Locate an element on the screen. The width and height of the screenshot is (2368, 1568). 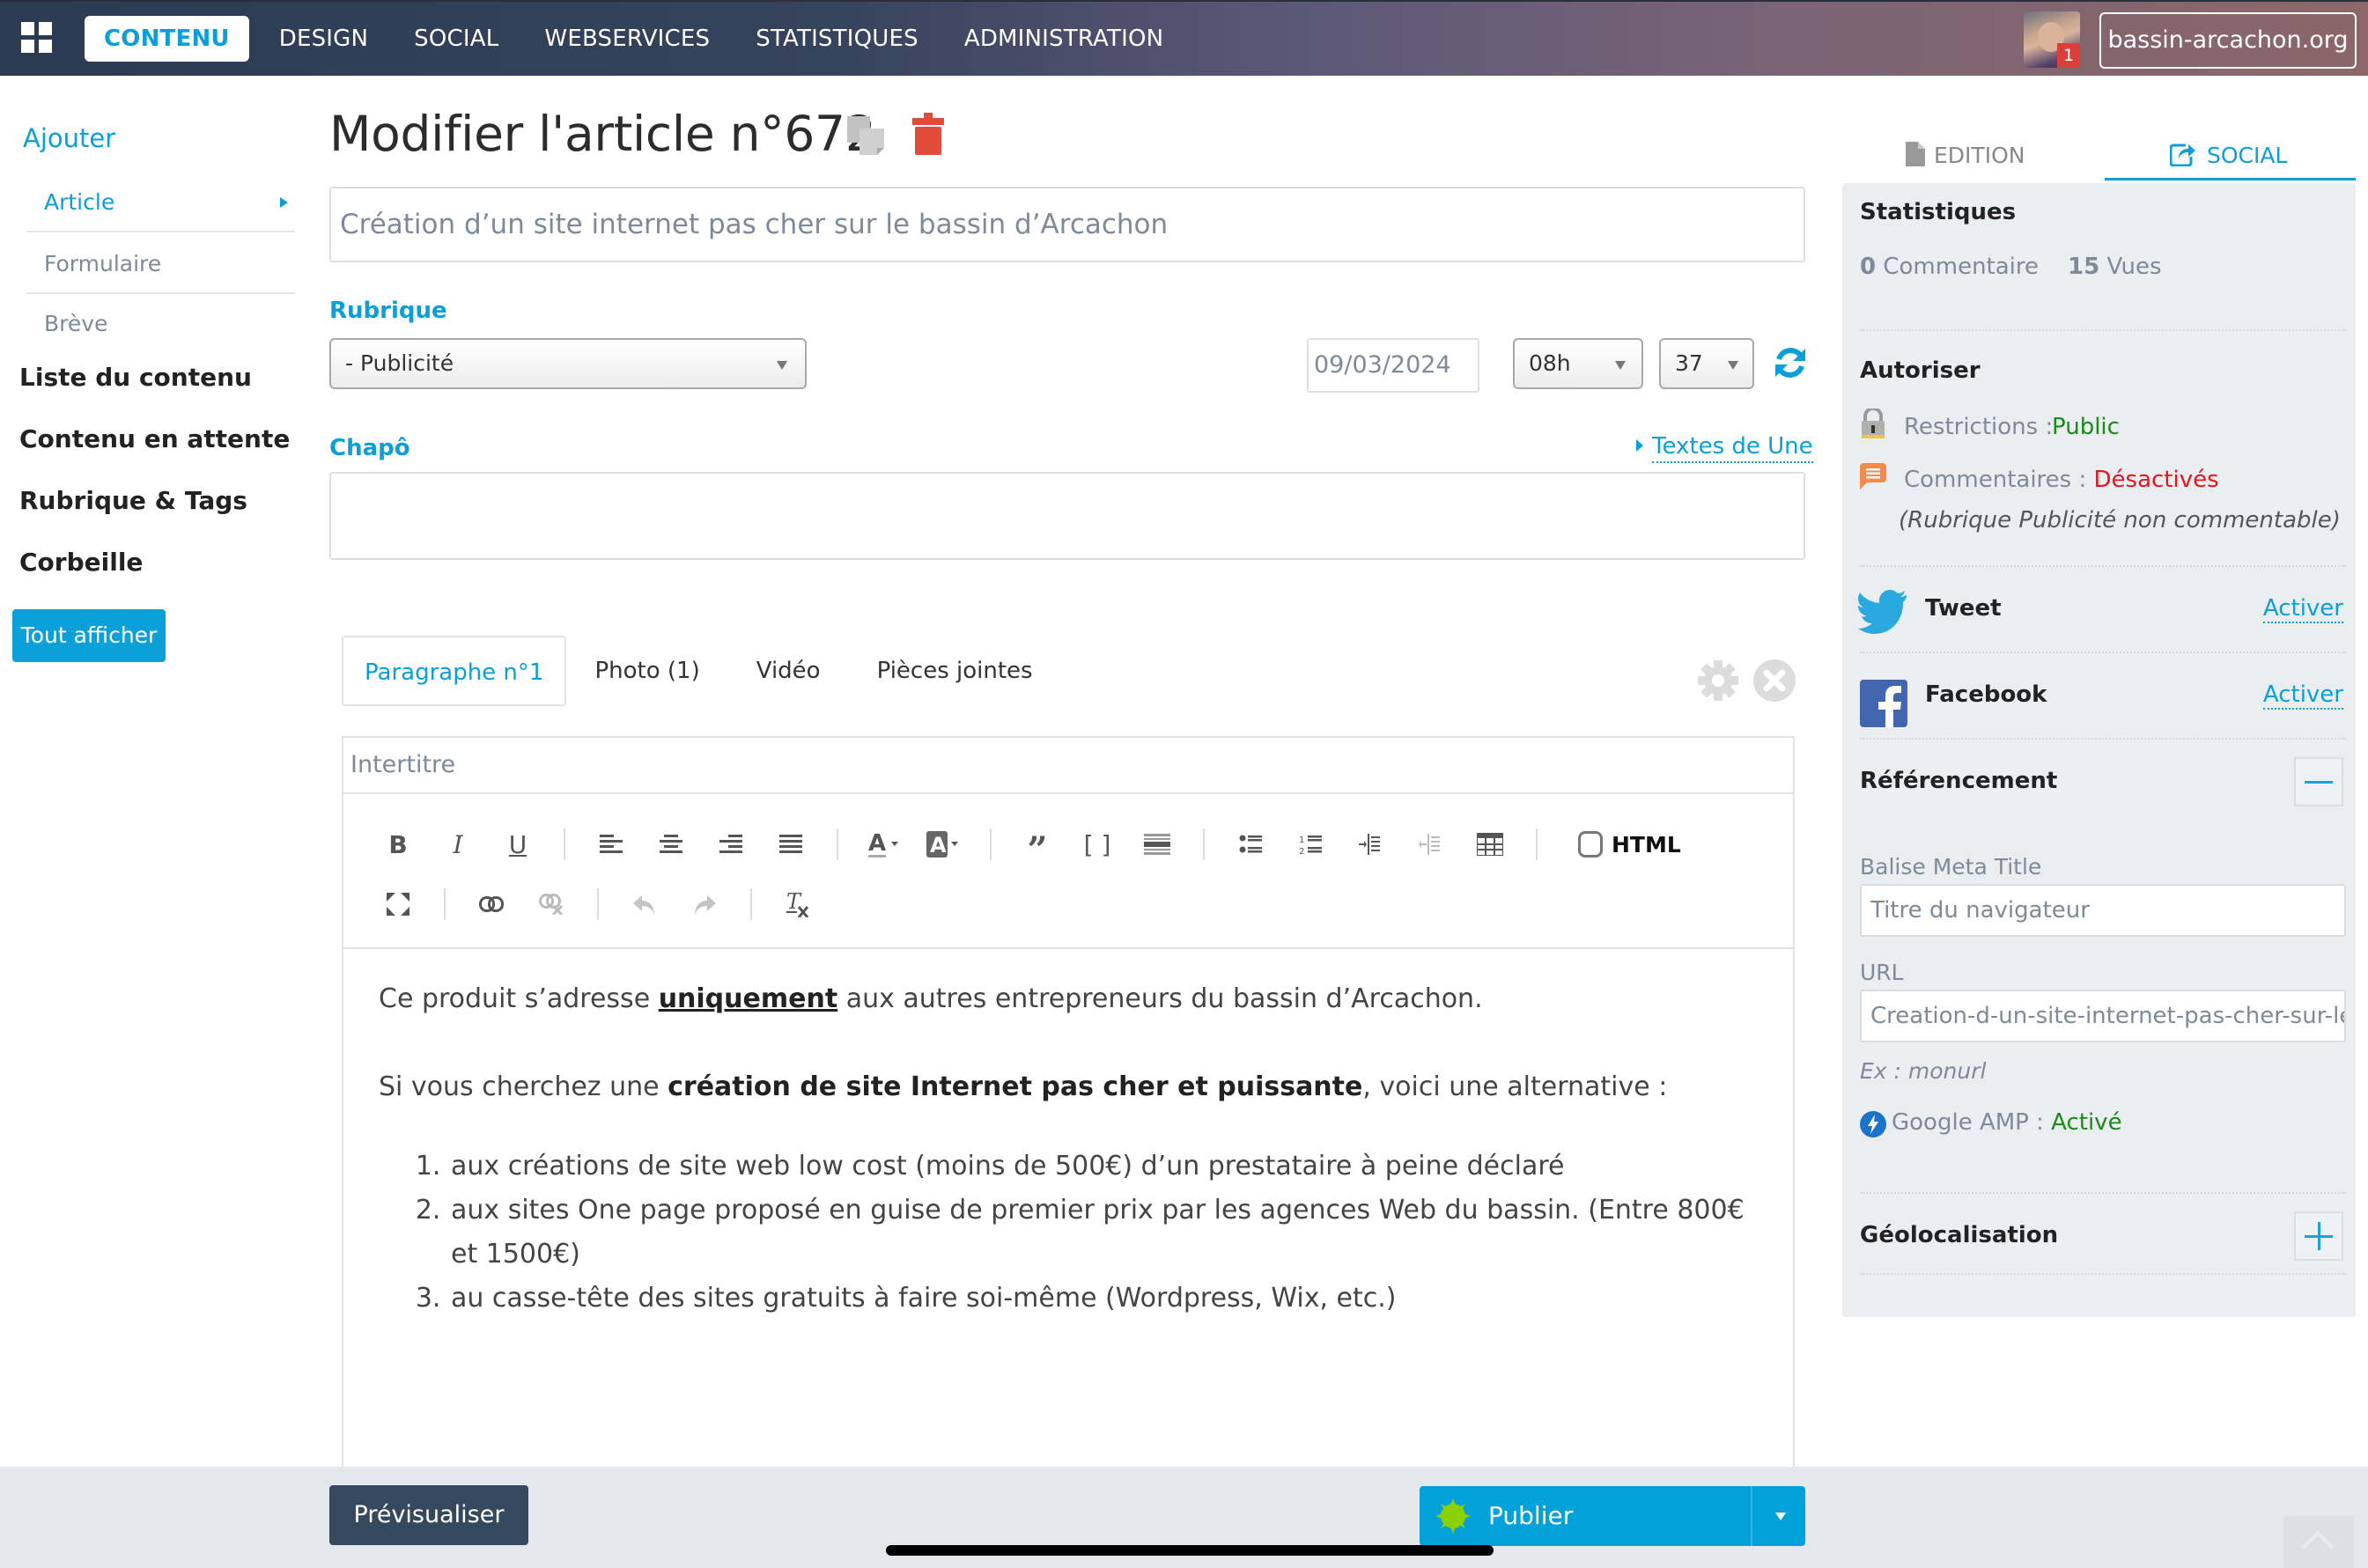
minus-icon is located at coordinates (2319, 782).